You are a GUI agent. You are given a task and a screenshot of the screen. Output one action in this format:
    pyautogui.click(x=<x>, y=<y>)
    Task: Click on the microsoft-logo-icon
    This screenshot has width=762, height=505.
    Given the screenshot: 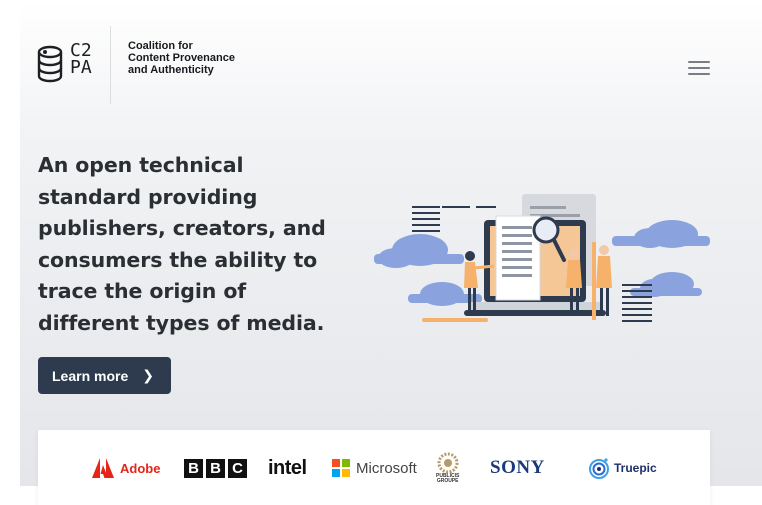 What is the action you would take?
    pyautogui.click(x=341, y=468)
    